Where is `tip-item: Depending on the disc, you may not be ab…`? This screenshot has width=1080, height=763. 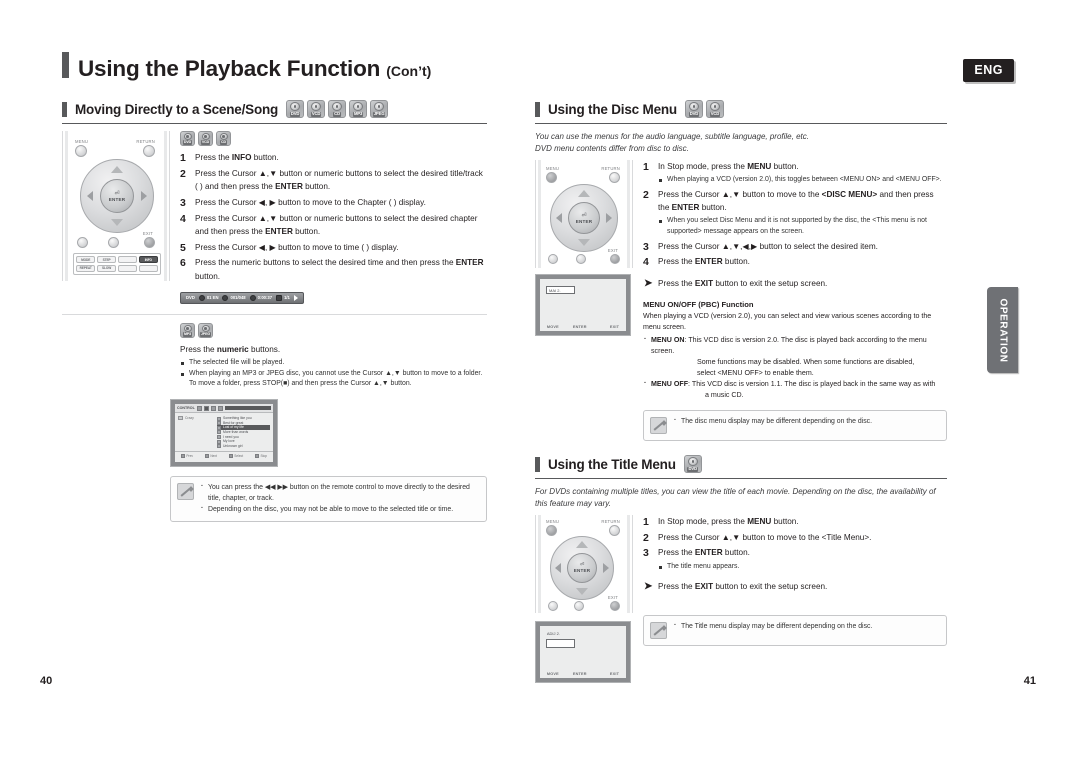 tip-item: Depending on the disc, you may not be ab… is located at coordinates (339, 510).